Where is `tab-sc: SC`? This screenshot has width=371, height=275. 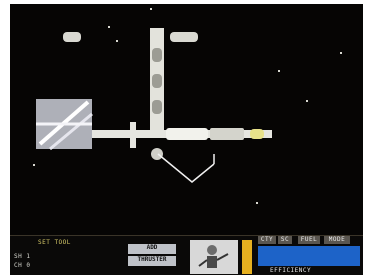 tab-sc: SC is located at coordinates (285, 240).